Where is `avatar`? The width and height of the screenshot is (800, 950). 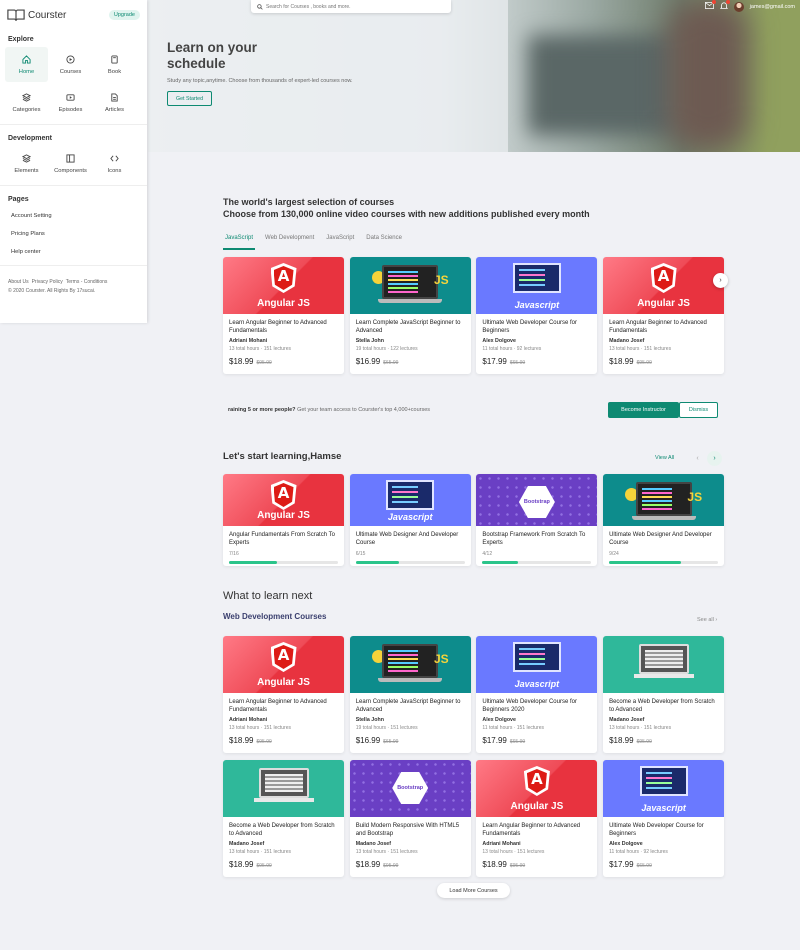 avatar is located at coordinates (738, 6).